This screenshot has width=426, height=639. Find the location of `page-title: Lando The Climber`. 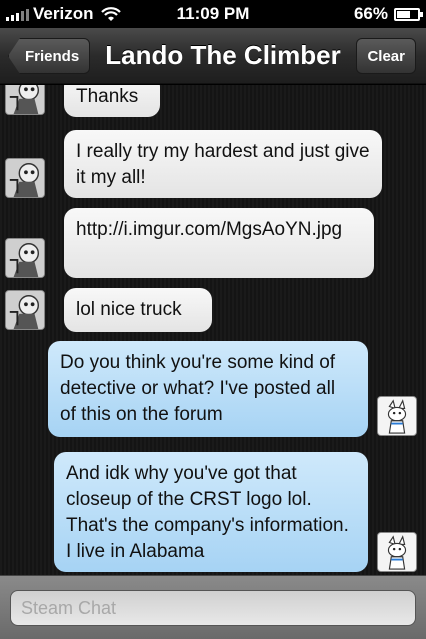

page-title: Lando The Climber is located at coordinates (223, 55).